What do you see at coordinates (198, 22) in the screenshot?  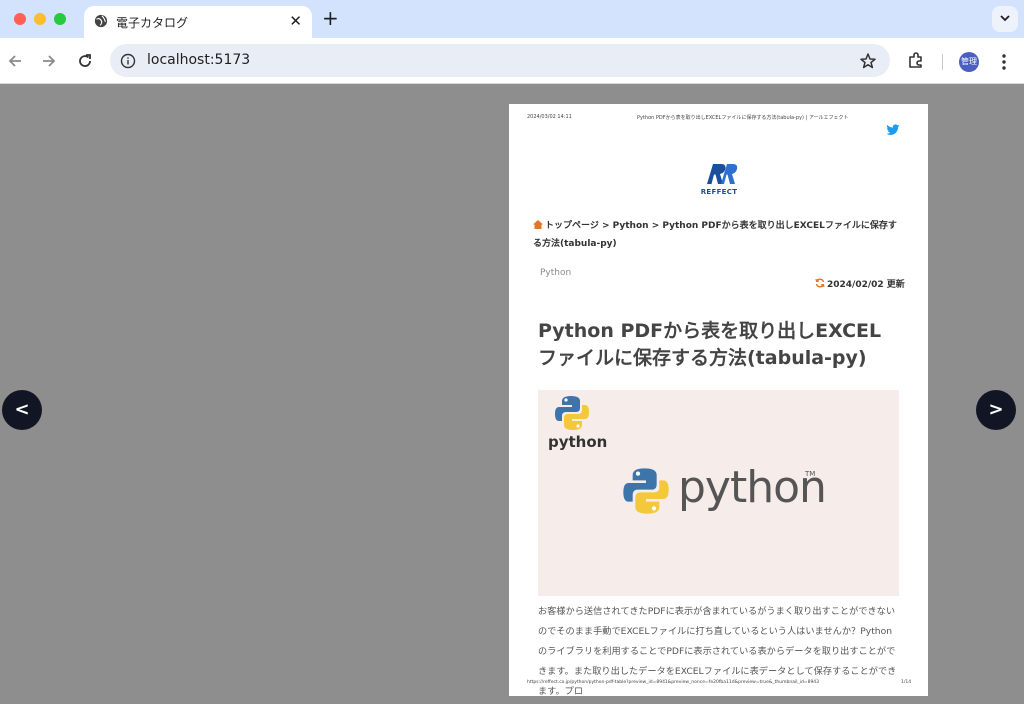 I see `browser-tab: 電子カタログ ✕` at bounding box center [198, 22].